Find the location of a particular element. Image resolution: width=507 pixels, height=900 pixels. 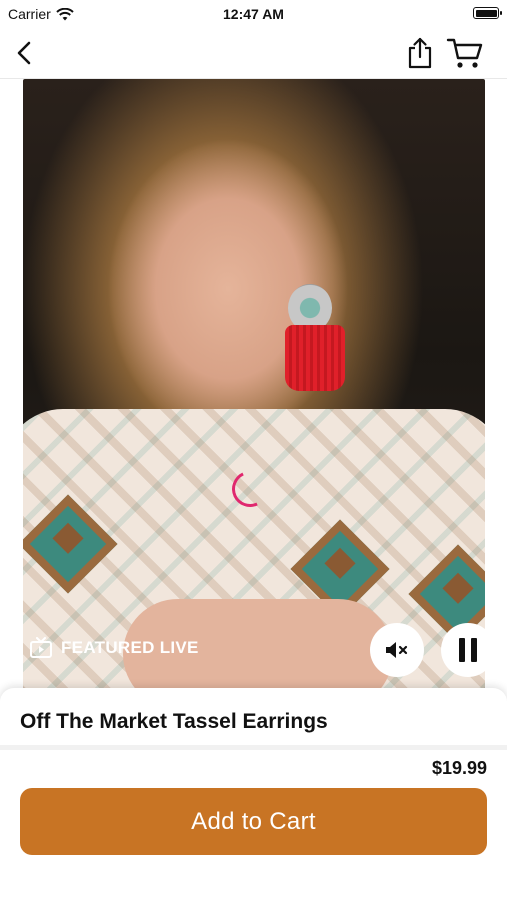

nav-bar is located at coordinates (253, 53).